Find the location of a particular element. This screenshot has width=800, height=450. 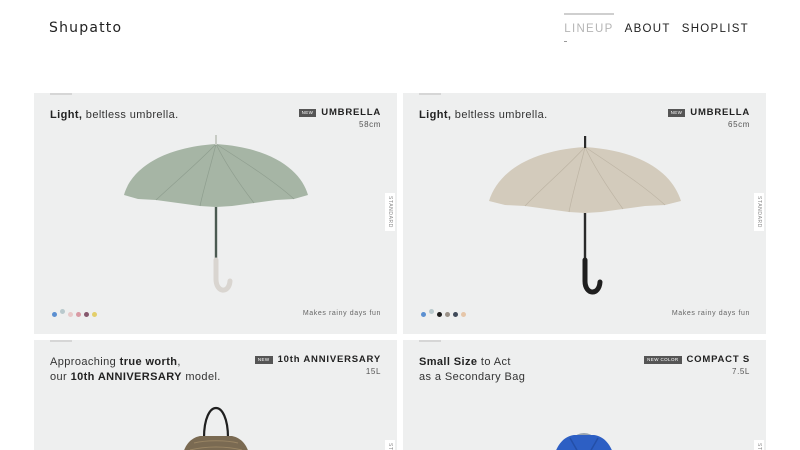

new-color-badge: NEW COLOR is located at coordinates (663, 359).